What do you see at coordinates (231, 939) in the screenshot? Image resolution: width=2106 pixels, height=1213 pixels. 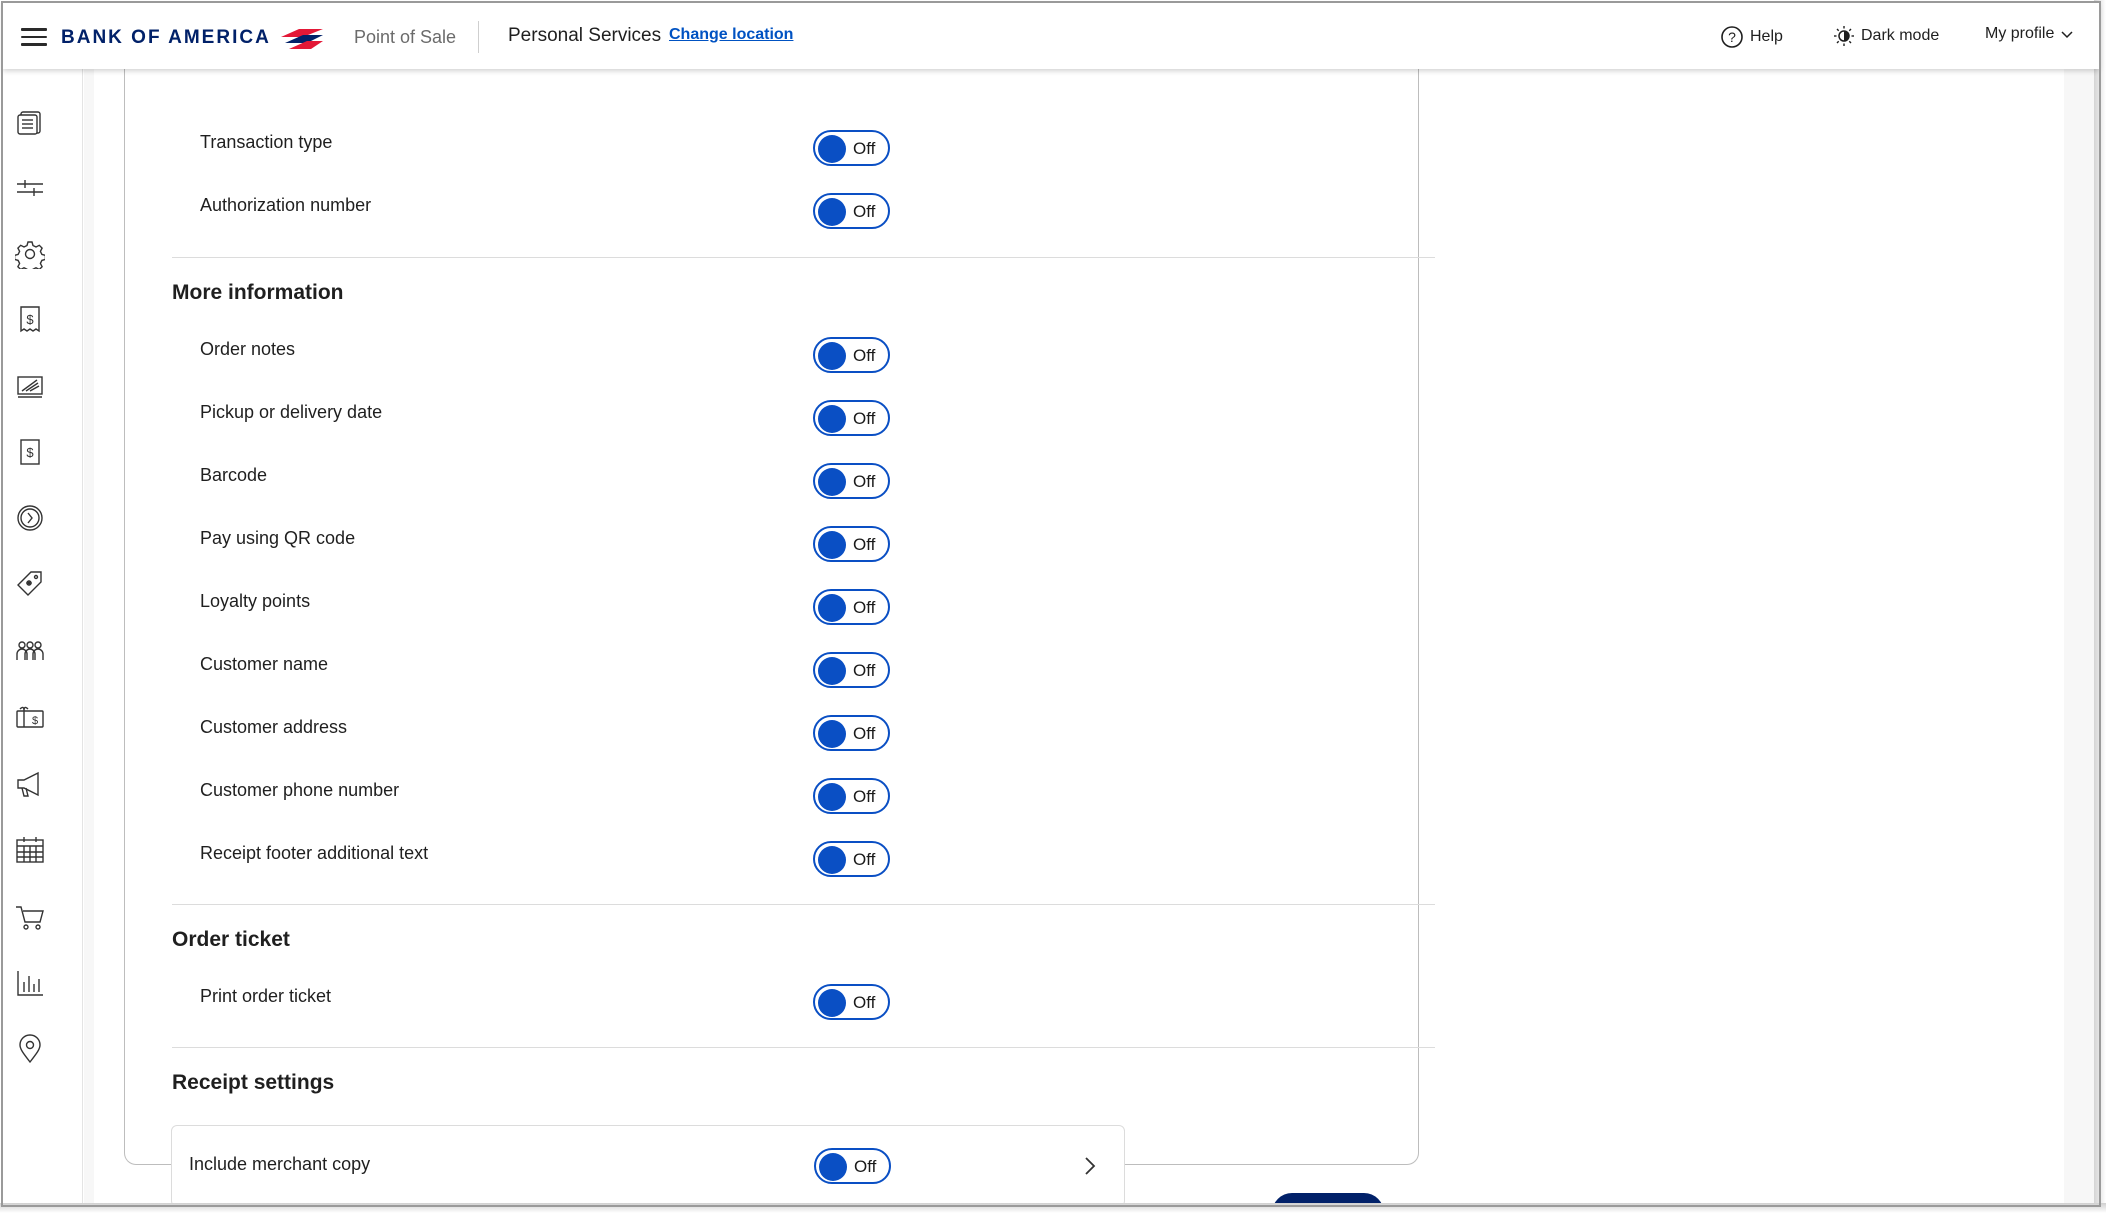 I see `order-ticket-title: Order ticket` at bounding box center [231, 939].